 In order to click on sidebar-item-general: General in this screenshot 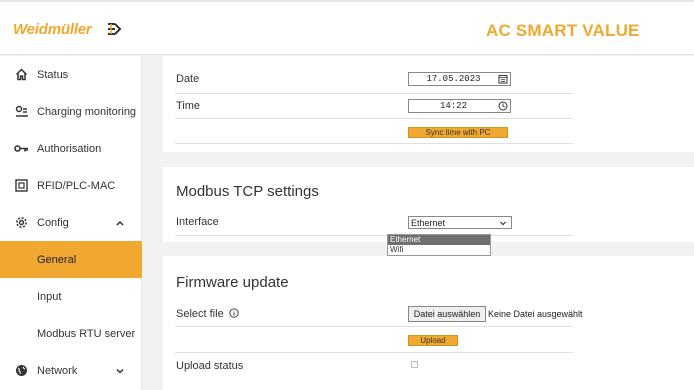, I will do `click(71, 259)`.